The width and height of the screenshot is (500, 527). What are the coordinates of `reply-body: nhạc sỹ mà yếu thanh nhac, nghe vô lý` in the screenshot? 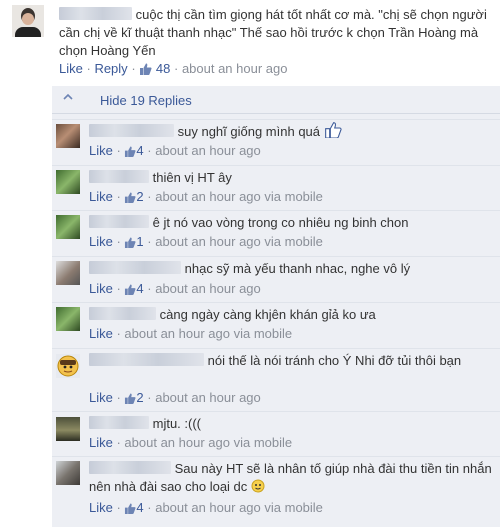 It's located at (291, 269).